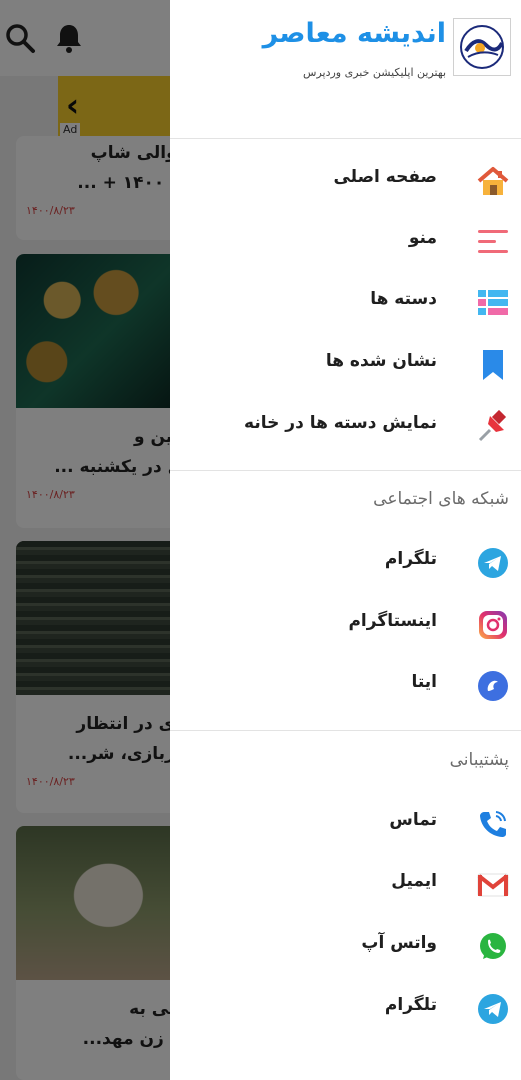 The image size is (521, 1080). Describe the element at coordinates (493, 242) in the screenshot. I see `menu-icon` at that location.